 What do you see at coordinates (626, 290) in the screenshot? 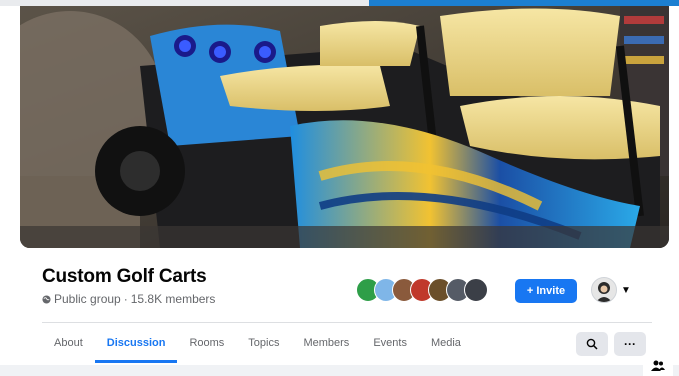
I see `caret-down-icon: ▼` at bounding box center [626, 290].